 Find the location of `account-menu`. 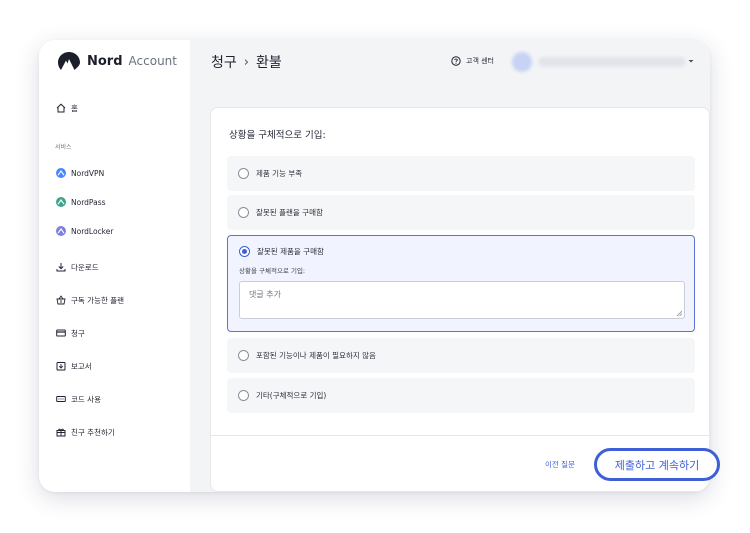

account-menu is located at coordinates (603, 62).